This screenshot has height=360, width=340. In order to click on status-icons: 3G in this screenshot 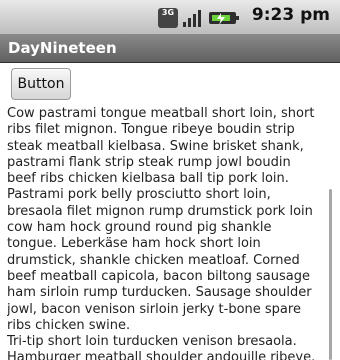, I will do `click(199, 18)`.